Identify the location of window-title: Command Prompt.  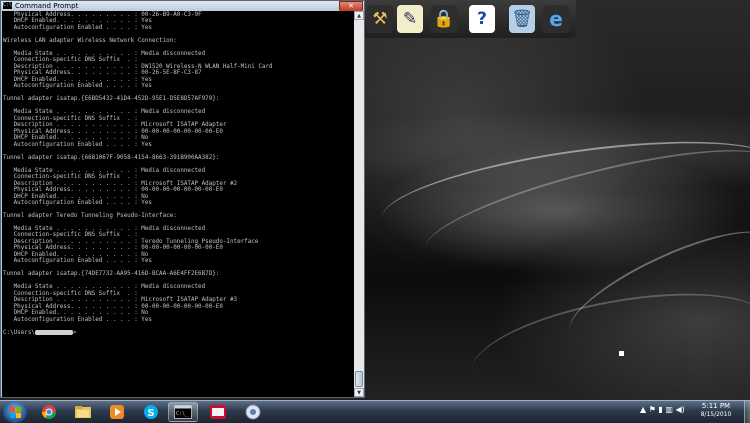
(47, 6).